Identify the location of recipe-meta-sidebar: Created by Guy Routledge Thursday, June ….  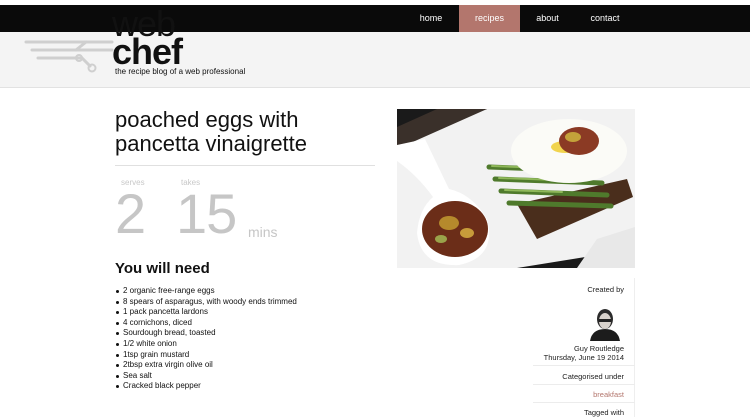
(584, 347).